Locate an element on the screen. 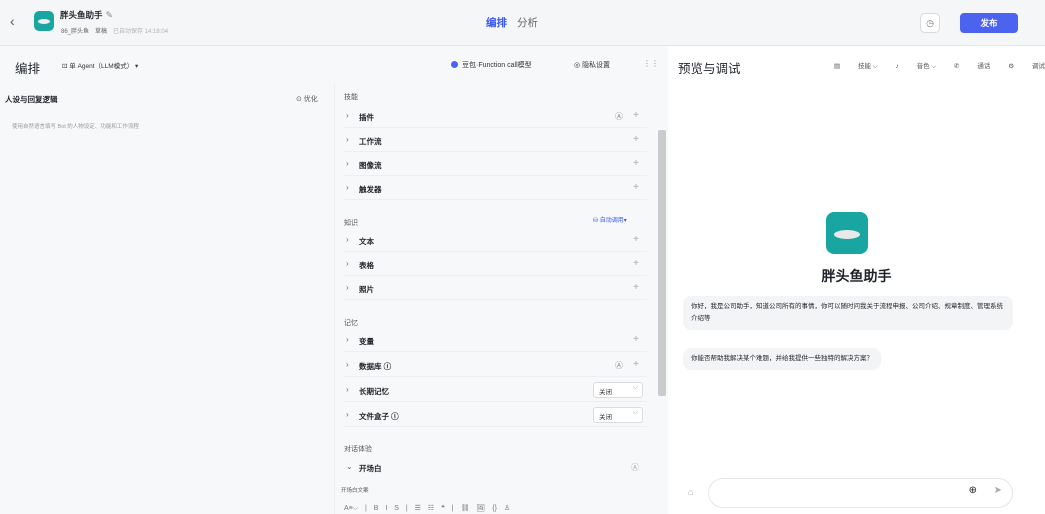 This screenshot has width=1045, height=514. call-button: ✆ 通话 is located at coordinates (972, 66).